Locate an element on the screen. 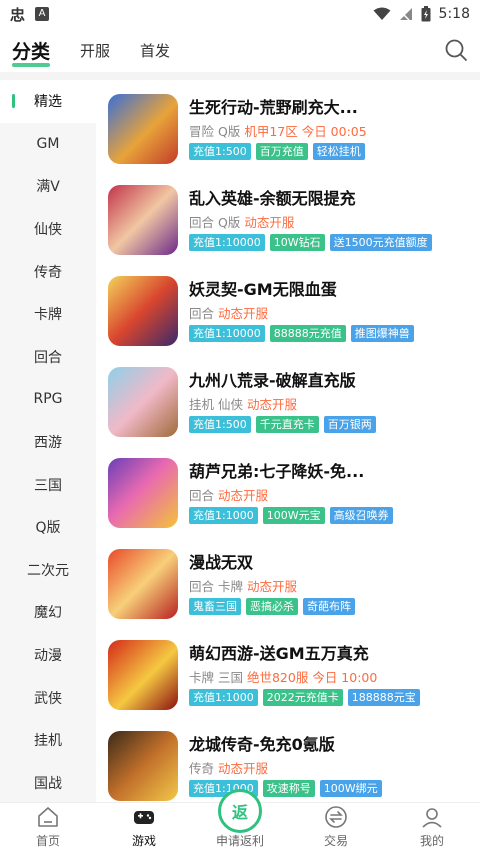 This screenshot has height=853, width=480. sidebar-item-label: 满V is located at coordinates (48, 187).